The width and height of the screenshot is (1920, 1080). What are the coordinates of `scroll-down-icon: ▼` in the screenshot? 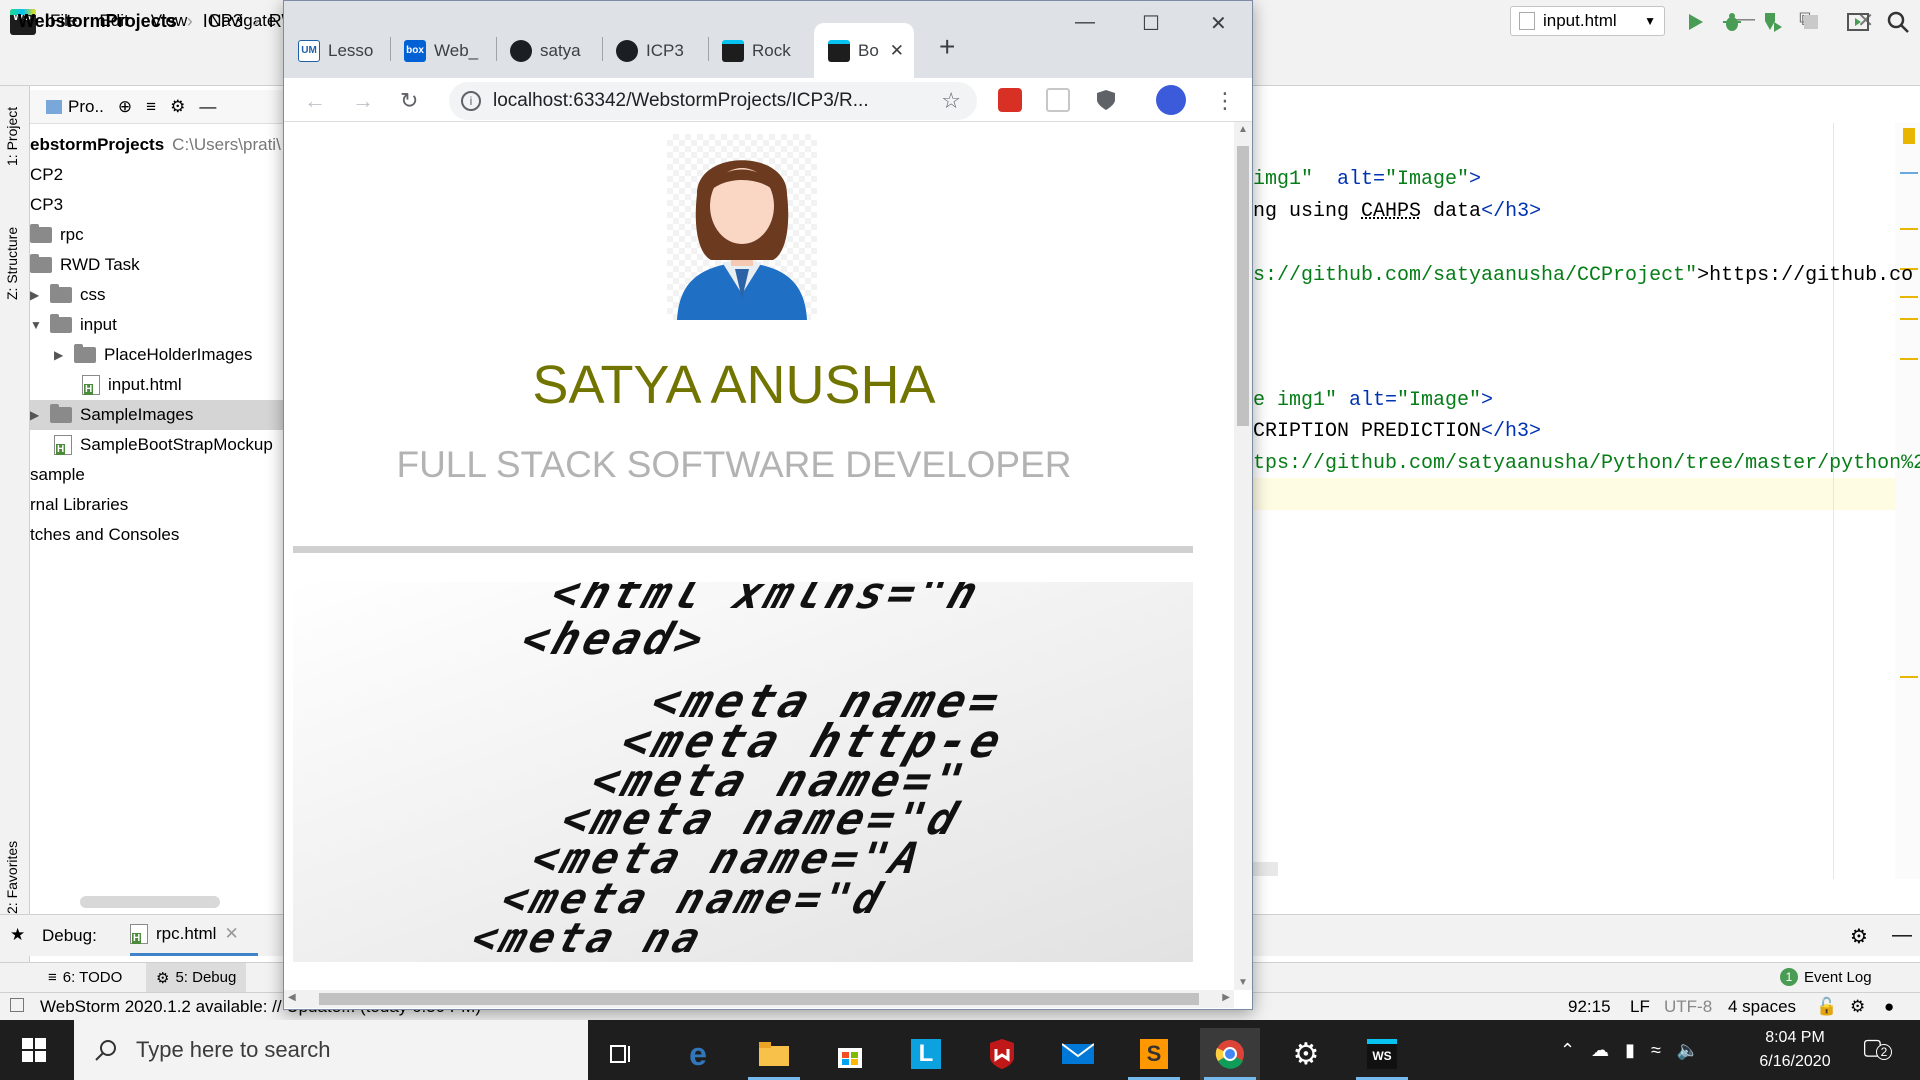 It's located at (1243, 982).